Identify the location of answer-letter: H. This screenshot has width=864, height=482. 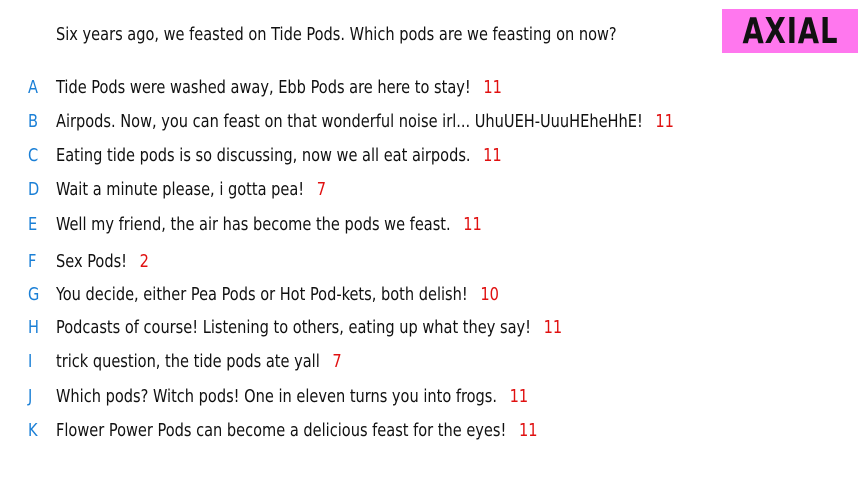
(33, 327).